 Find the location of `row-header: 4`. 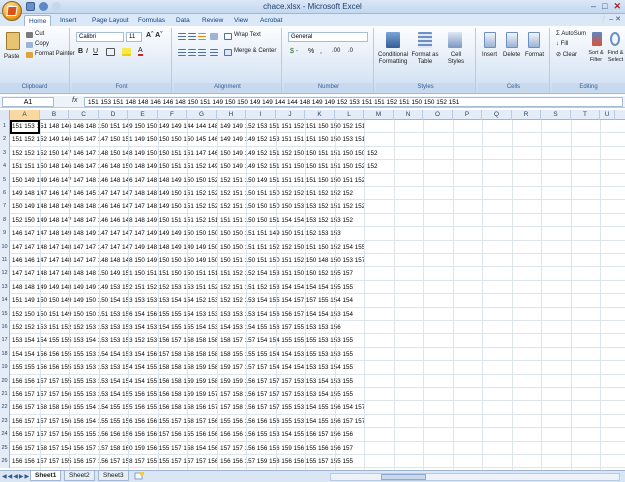

row-header: 4 is located at coordinates (5, 167).